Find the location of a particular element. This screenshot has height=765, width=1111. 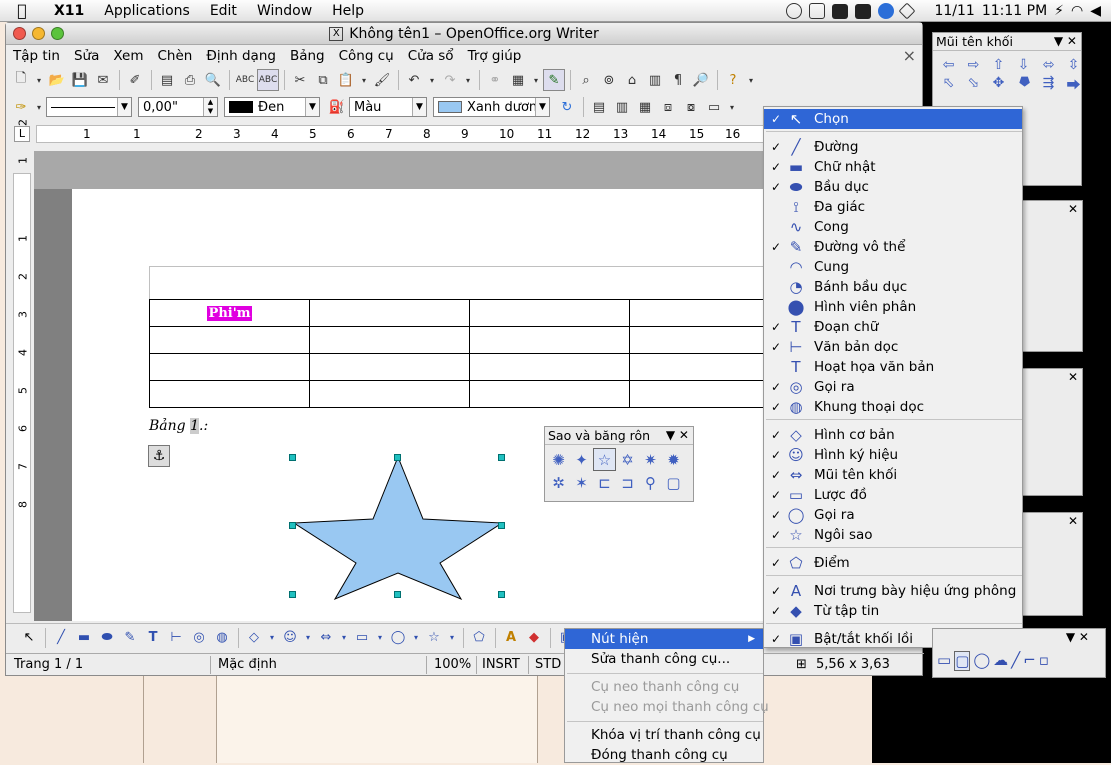

spellcheck-icon: ABC is located at coordinates (245, 80).